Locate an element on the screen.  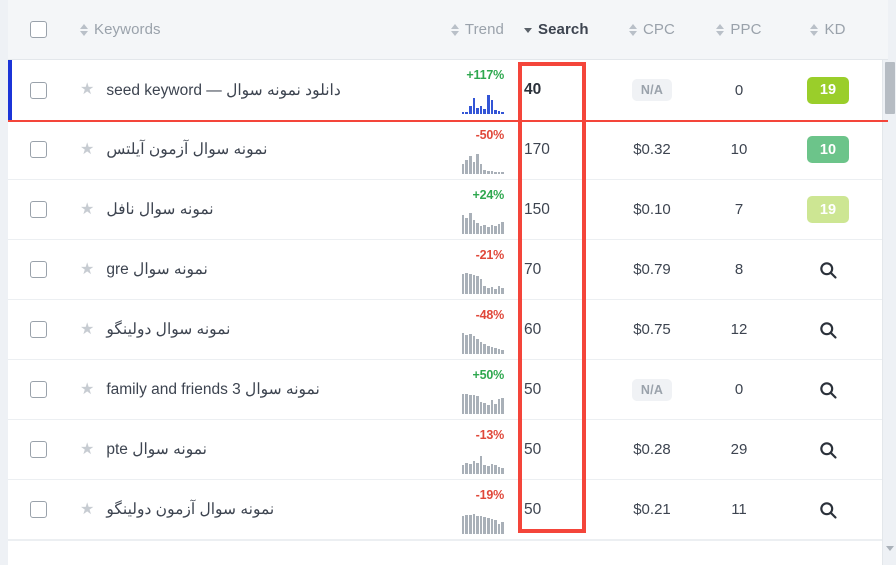
header-trend: Trend is located at coordinates (460, 29).